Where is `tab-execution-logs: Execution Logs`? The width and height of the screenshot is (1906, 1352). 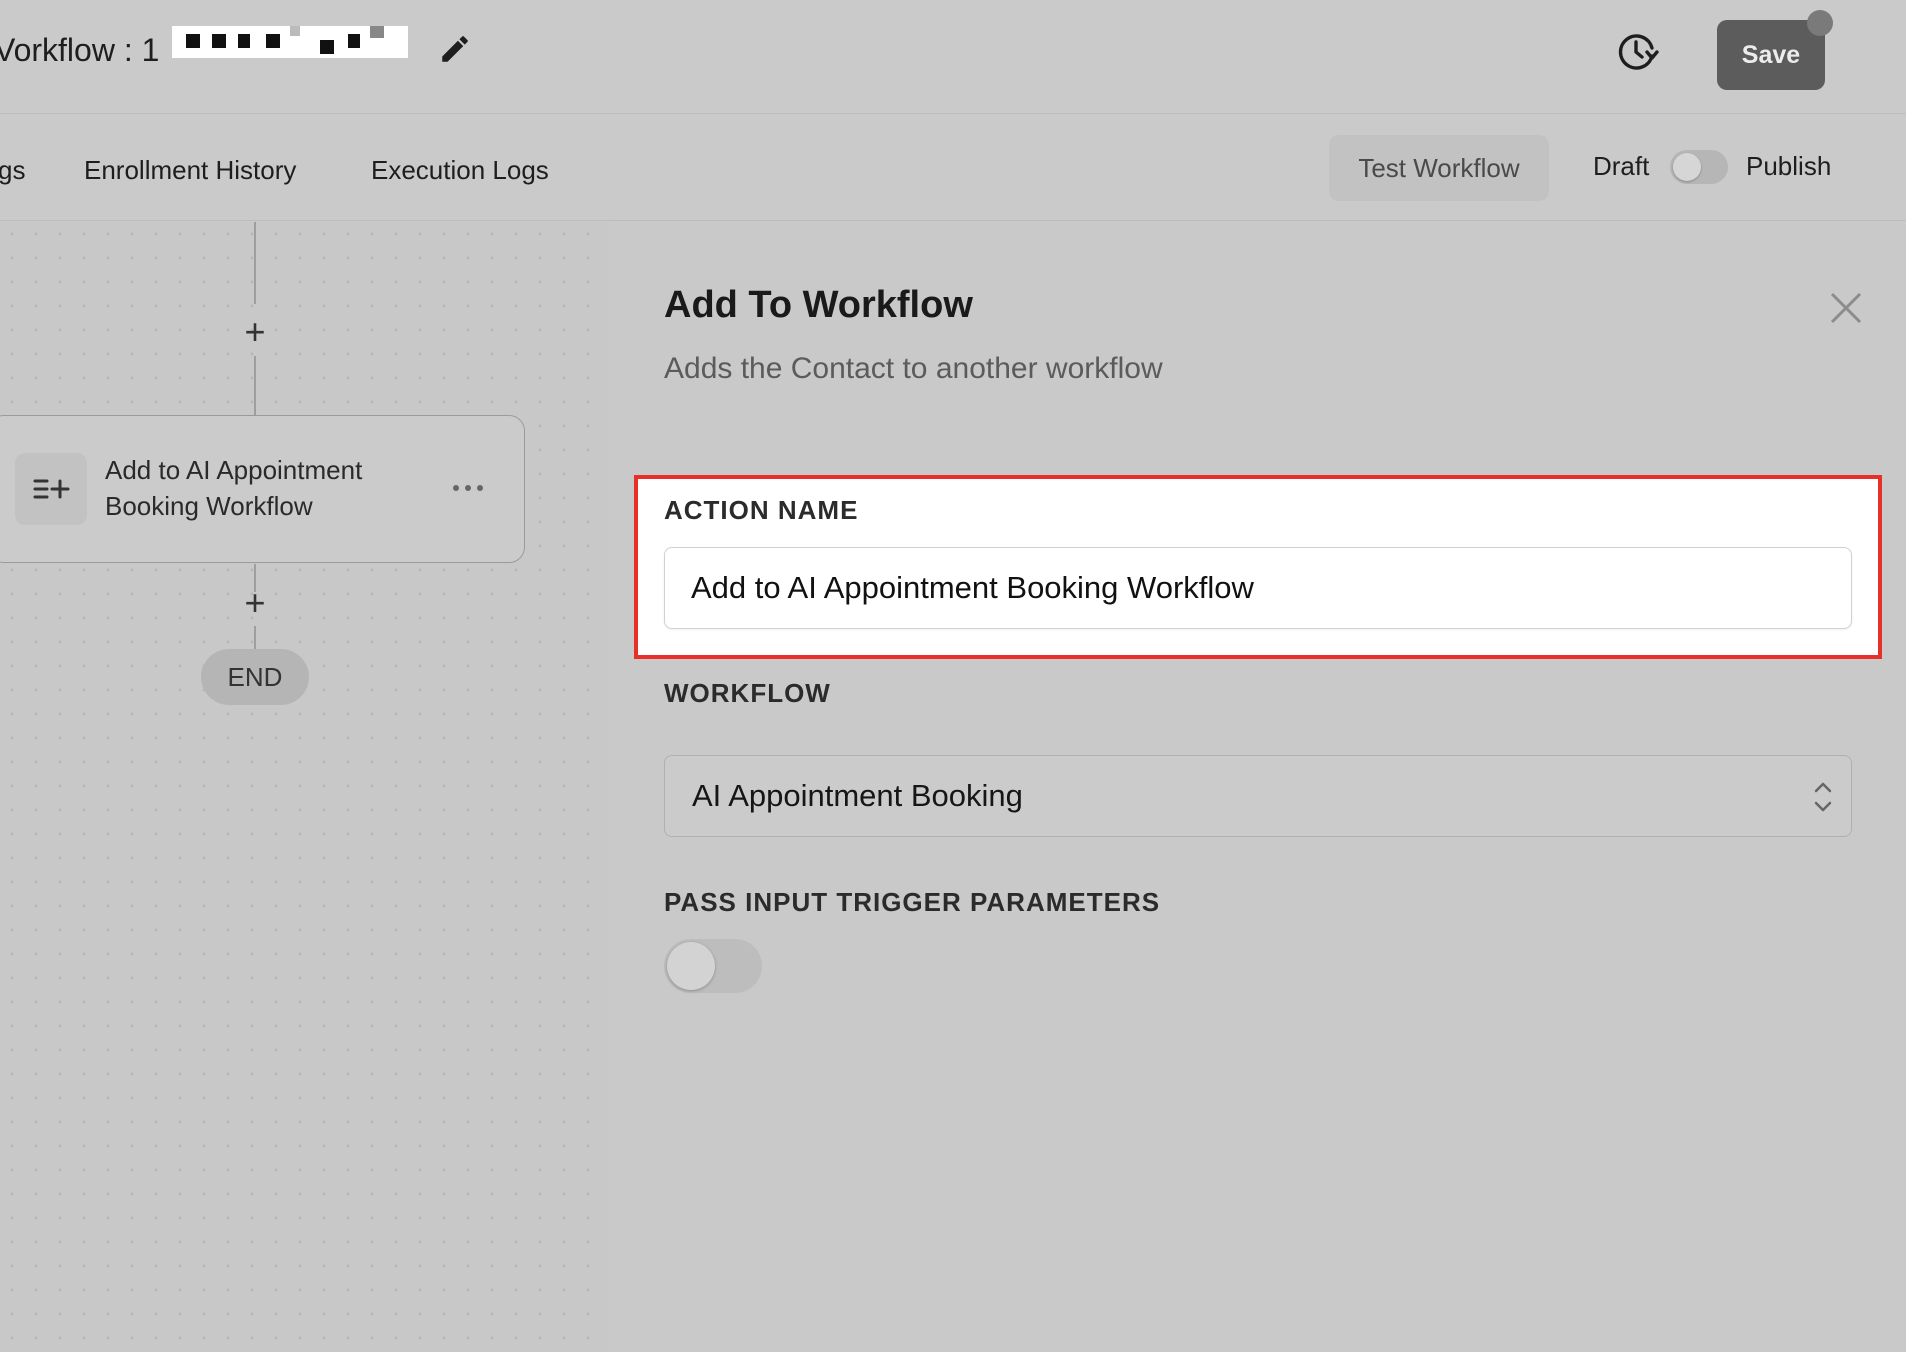
tab-execution-logs: Execution Logs is located at coordinates (460, 170).